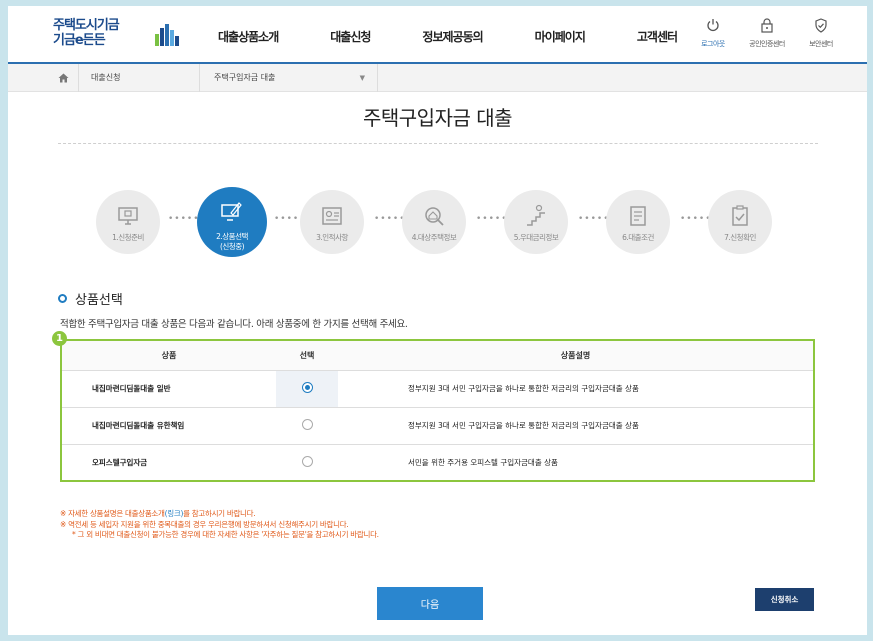 This screenshot has height=641, width=873. What do you see at coordinates (231, 211) in the screenshot?
I see `pen-screen-icon` at bounding box center [231, 211].